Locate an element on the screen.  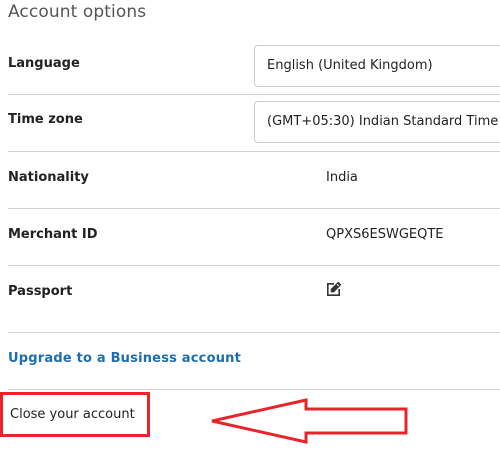
close-account-link: Close your account is located at coordinates (75, 414).